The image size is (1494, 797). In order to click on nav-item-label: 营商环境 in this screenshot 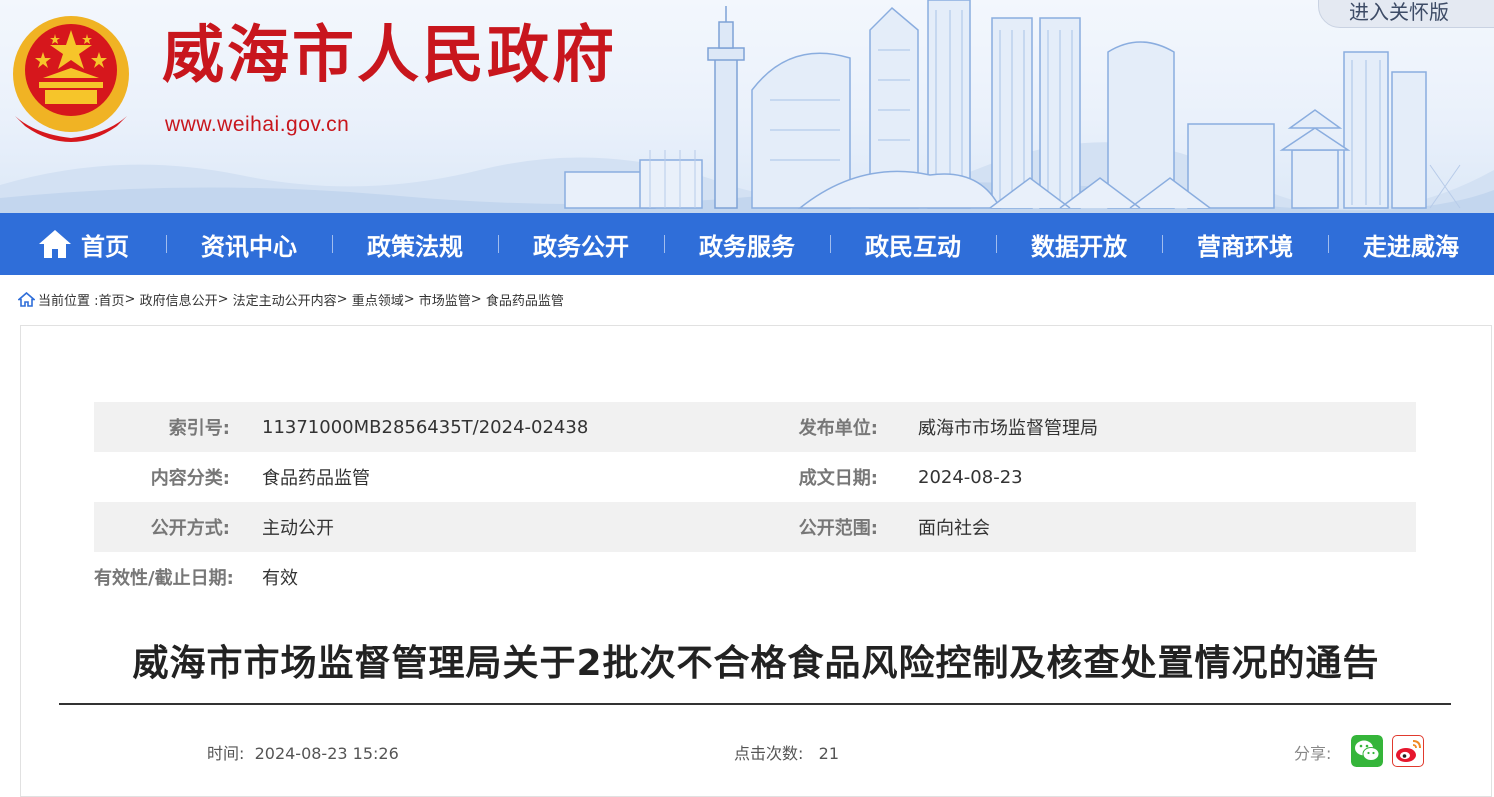, I will do `click(1245, 246)`.